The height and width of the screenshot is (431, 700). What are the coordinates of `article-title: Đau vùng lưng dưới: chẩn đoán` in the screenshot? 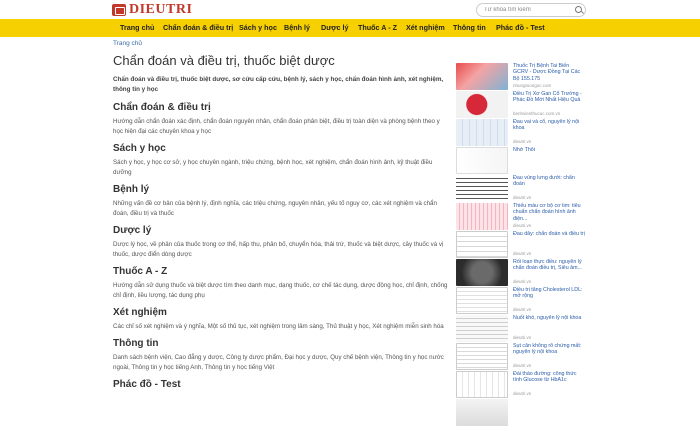 It's located at (549, 181).